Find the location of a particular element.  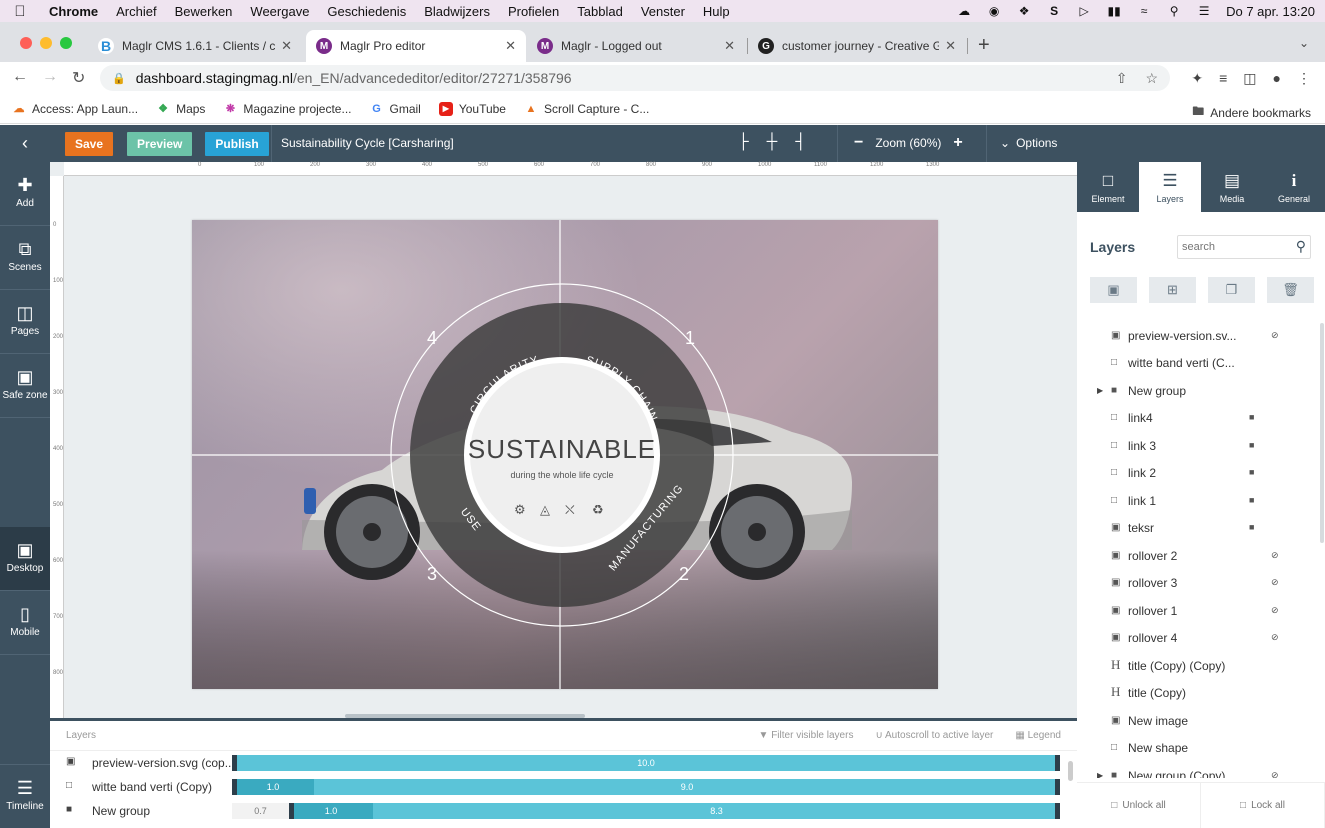

menu-bladwijzers: Bladwijzers is located at coordinates (457, 11).